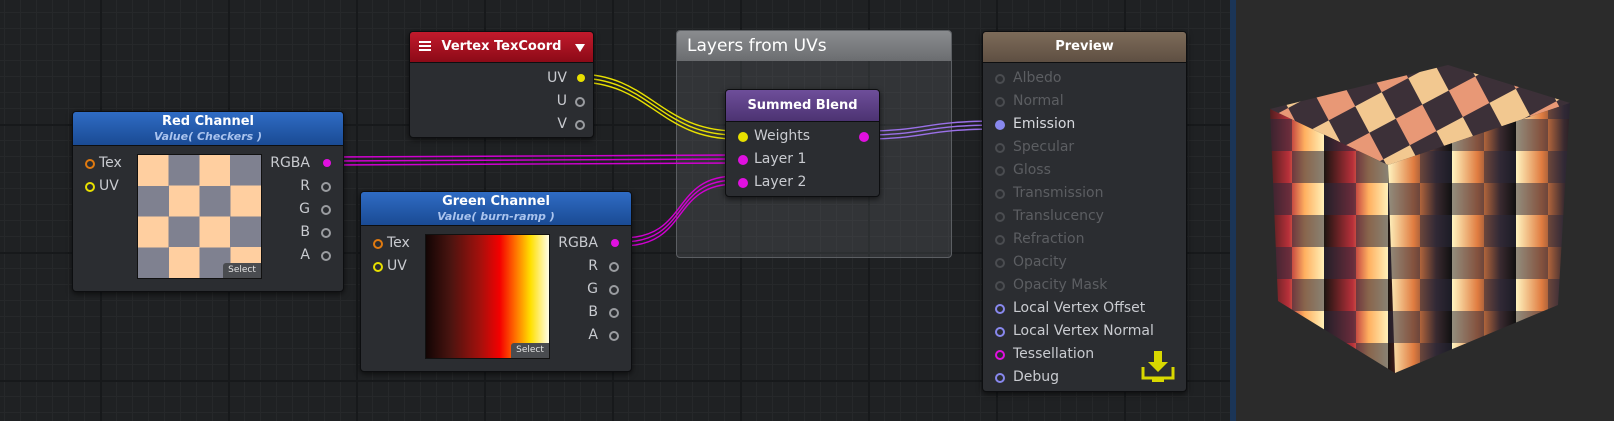 The width and height of the screenshot is (1614, 421). I want to click on texture-thumbnail-checkers: Select, so click(199, 216).